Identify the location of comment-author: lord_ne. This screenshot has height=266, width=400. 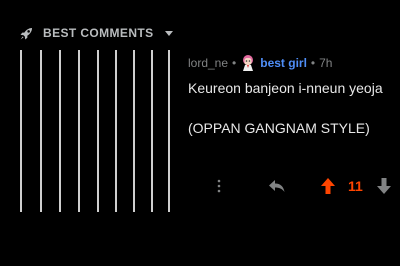
(208, 63).